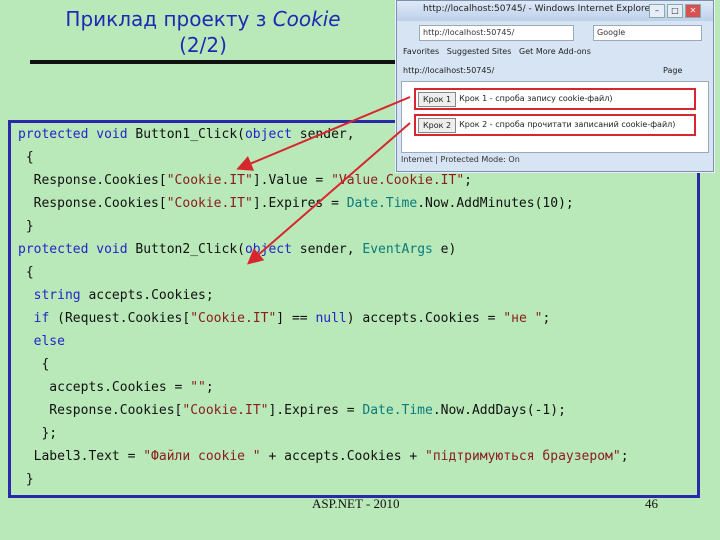 This screenshot has height=540, width=720. What do you see at coordinates (328, 193) in the screenshot?
I see `arrow-step2` at bounding box center [328, 193].